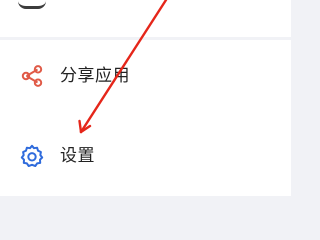 This screenshot has width=320, height=240. What do you see at coordinates (32, 76) in the screenshot?
I see `share-icon` at bounding box center [32, 76].